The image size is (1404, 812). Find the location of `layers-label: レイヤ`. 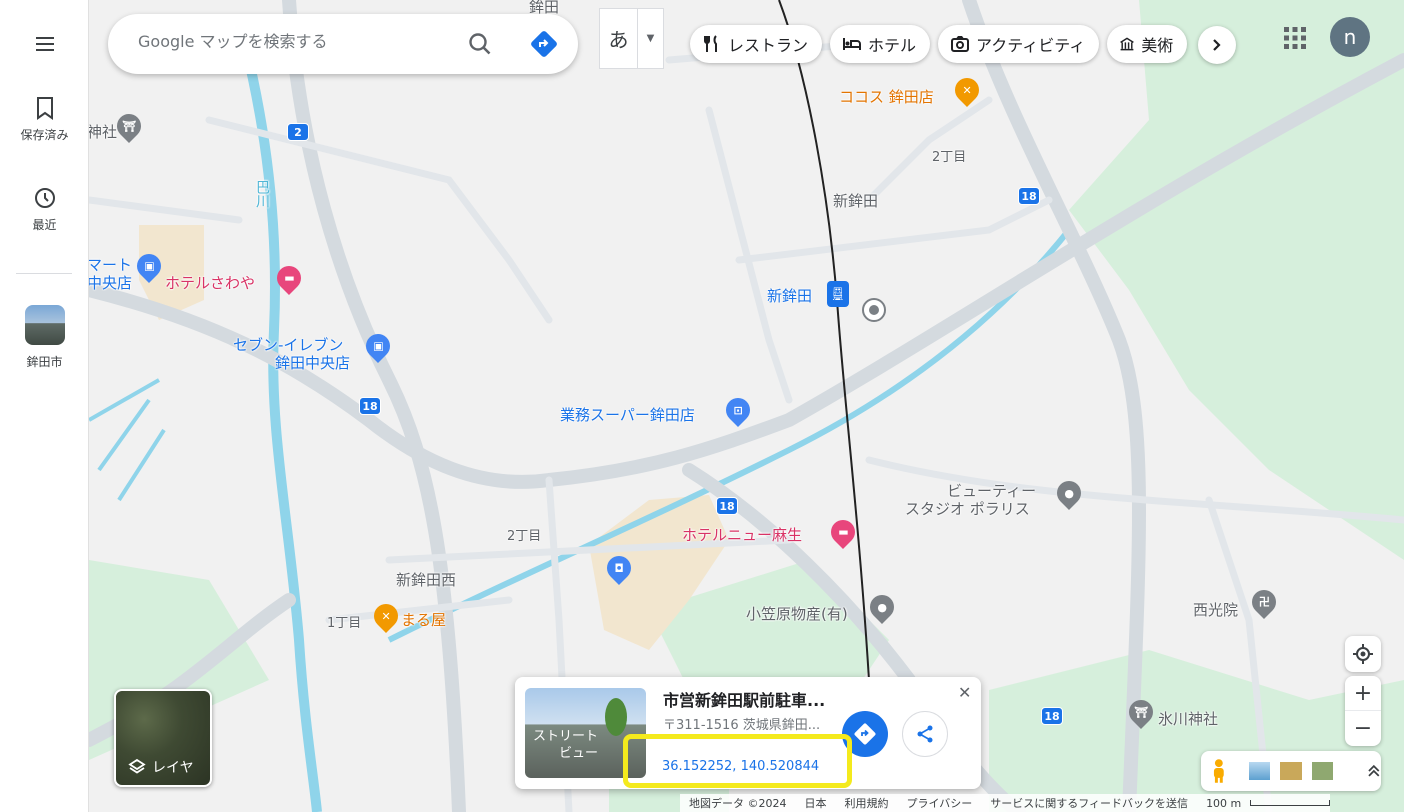

layers-label: レイヤ is located at coordinates (173, 768).